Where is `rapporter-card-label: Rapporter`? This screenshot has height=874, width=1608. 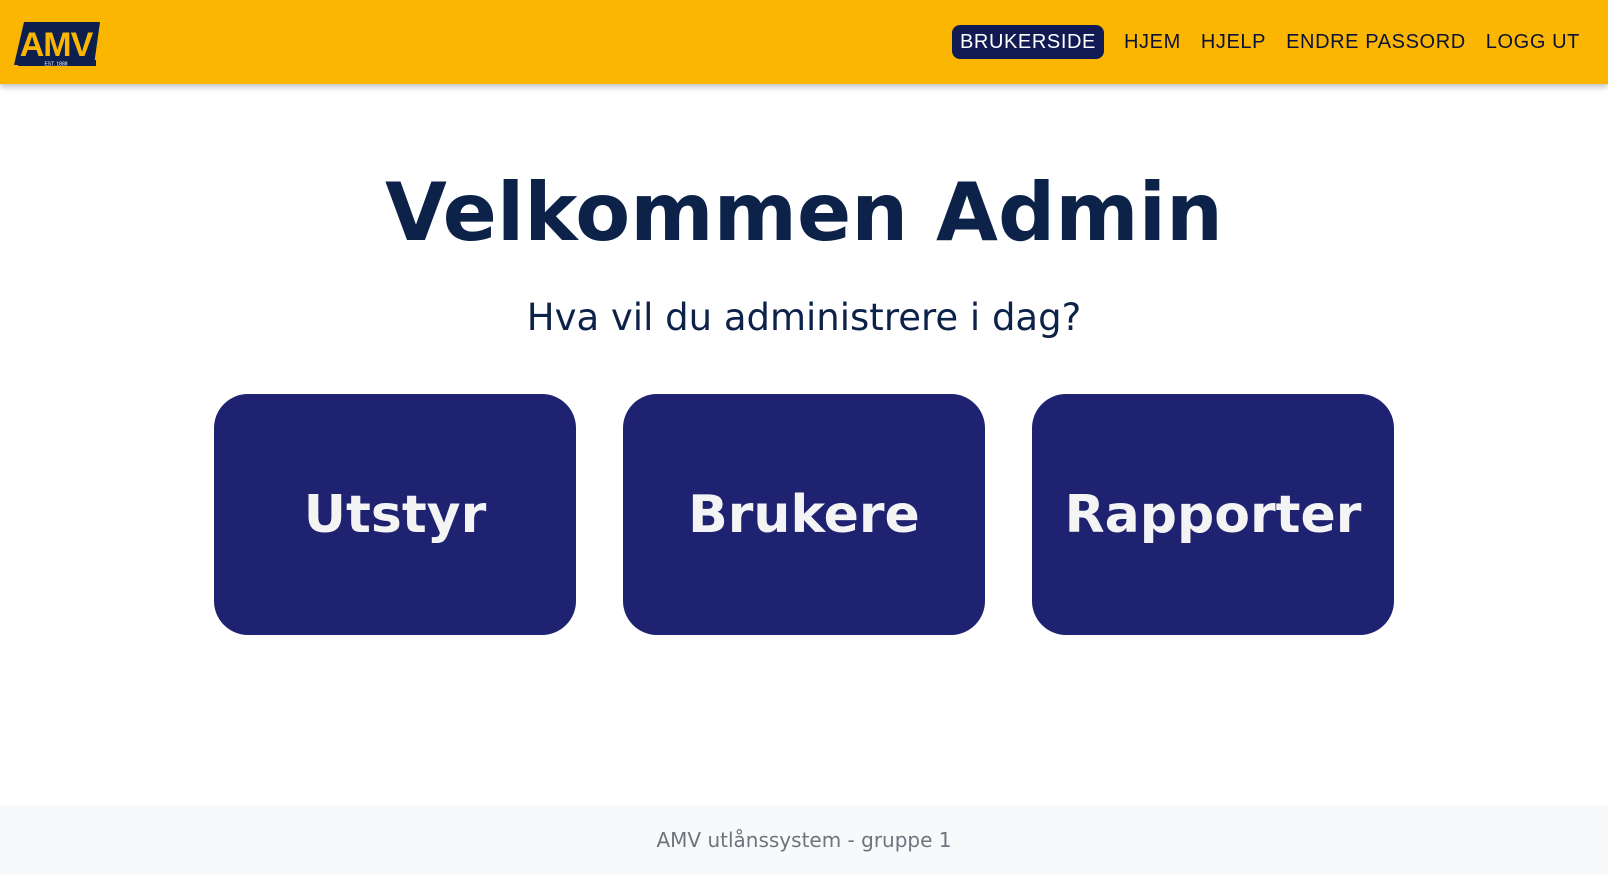 rapporter-card-label: Rapporter is located at coordinates (1213, 514).